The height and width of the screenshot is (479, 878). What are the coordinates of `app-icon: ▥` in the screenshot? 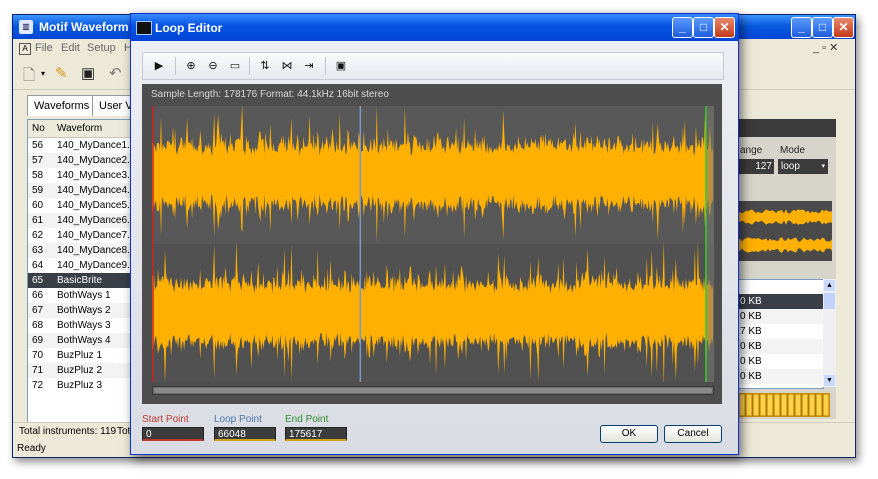 It's located at (26, 27).